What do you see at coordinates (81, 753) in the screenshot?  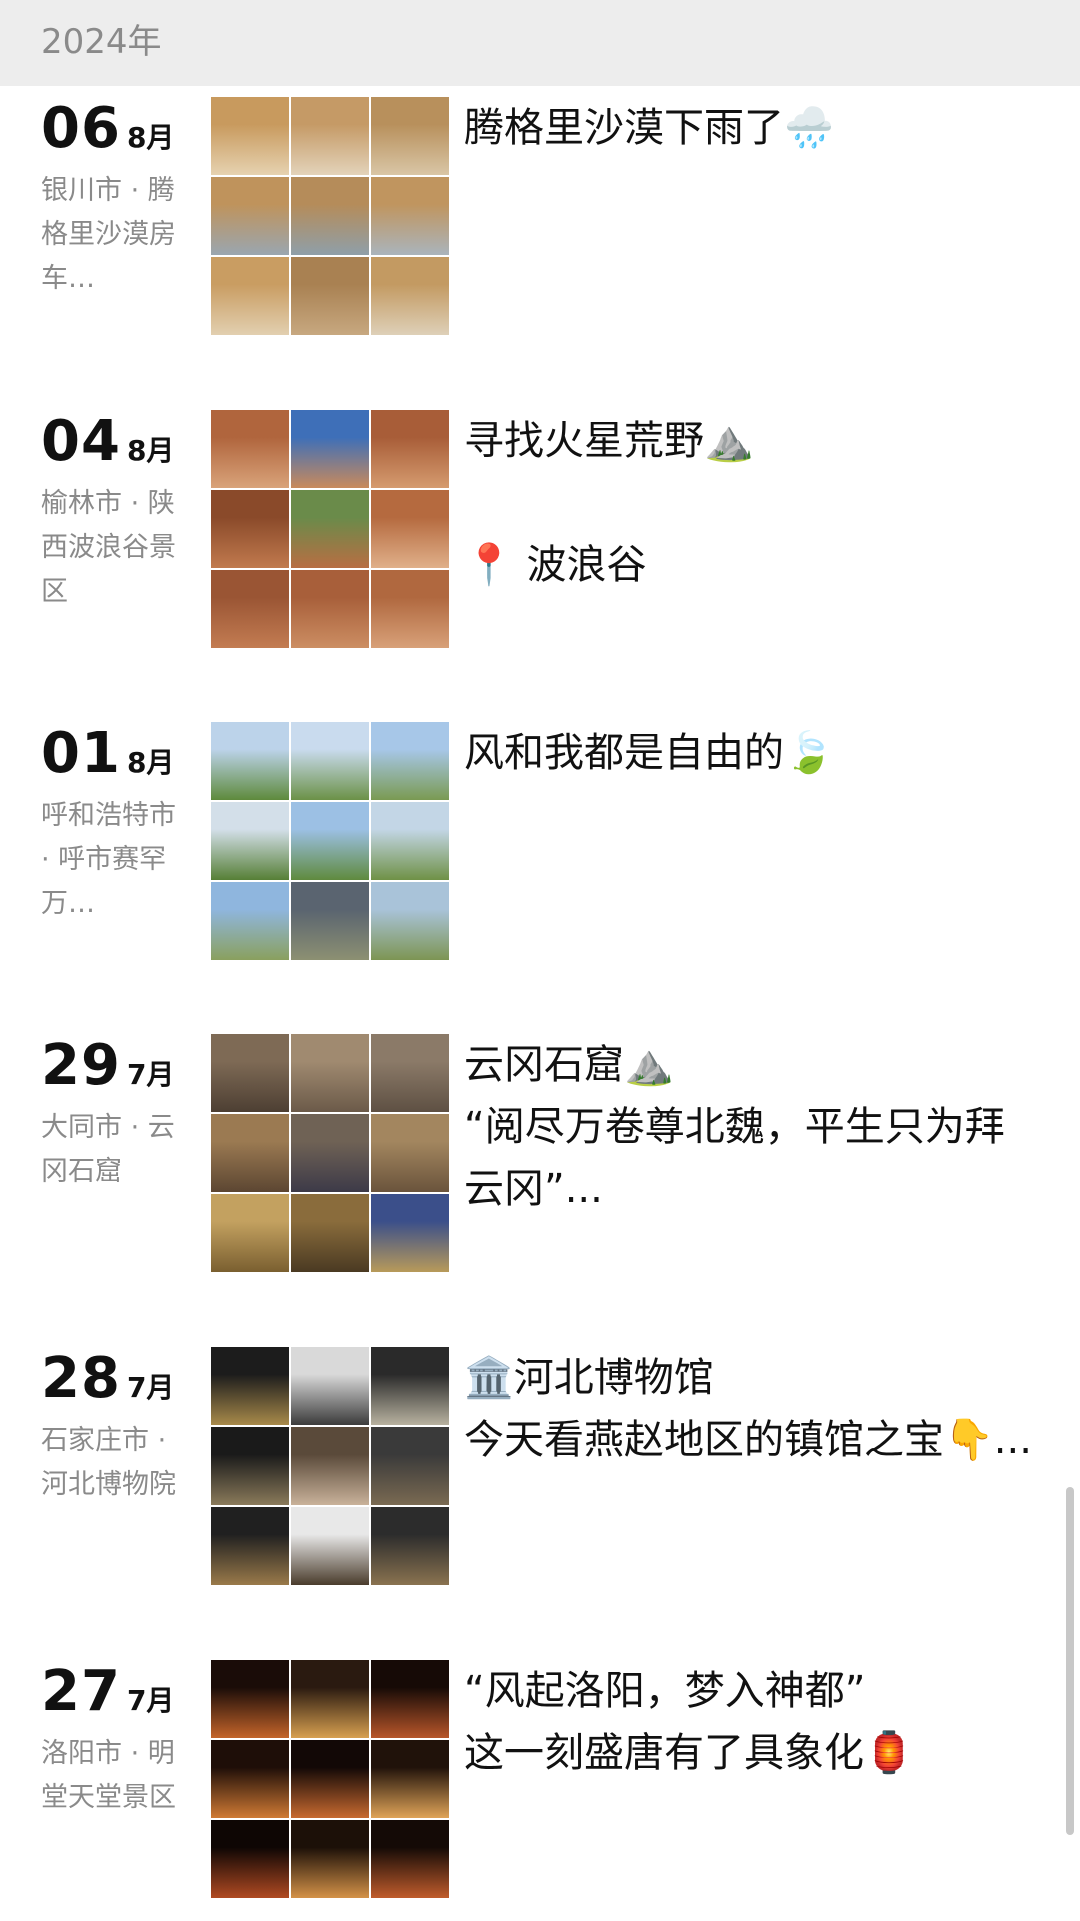 I see `post-day: 01` at bounding box center [81, 753].